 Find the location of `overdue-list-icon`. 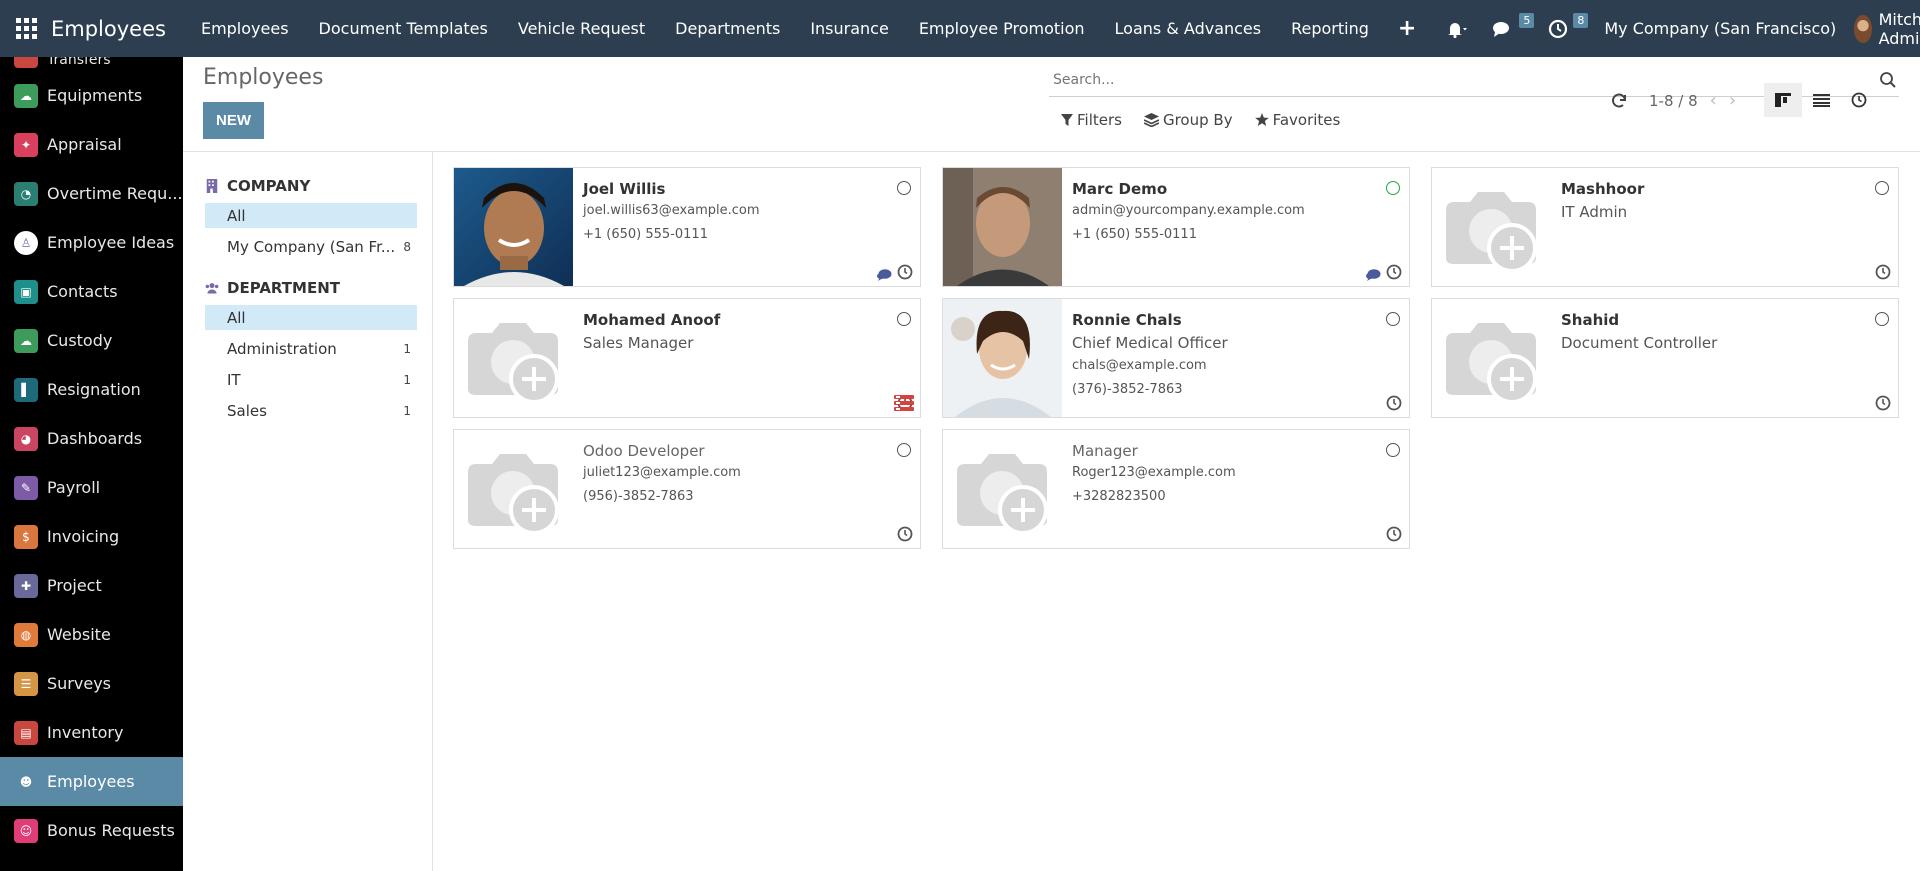

overdue-list-icon is located at coordinates (904, 403).